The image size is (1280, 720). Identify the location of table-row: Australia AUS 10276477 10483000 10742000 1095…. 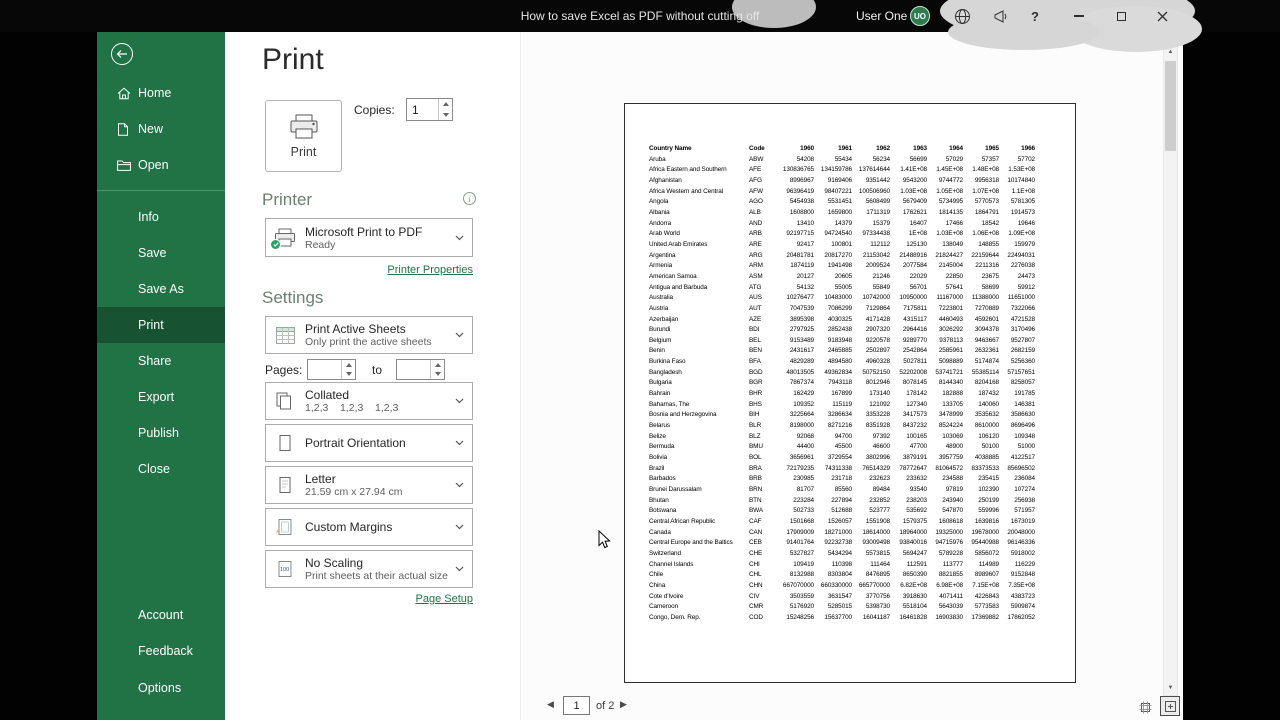
(842, 298).